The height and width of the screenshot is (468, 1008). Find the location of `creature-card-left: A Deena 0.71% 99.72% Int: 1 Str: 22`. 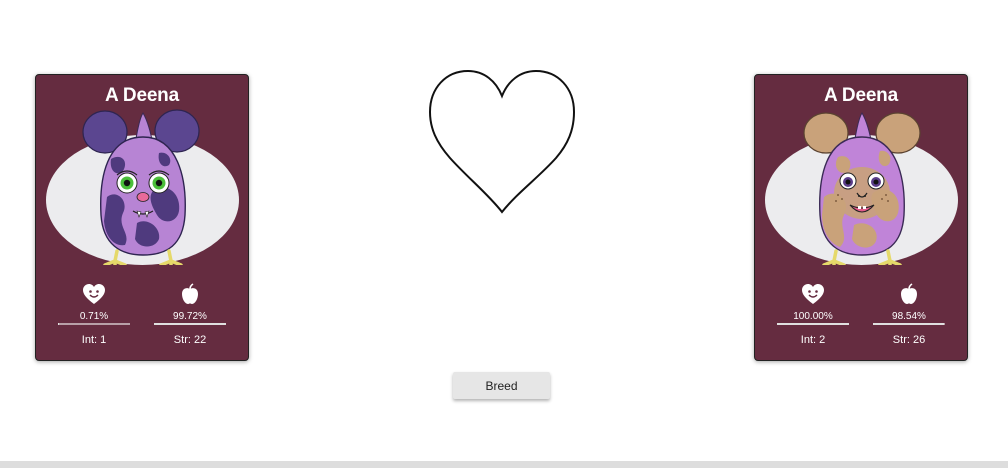

creature-card-left: A Deena 0.71% 99.72% Int: 1 Str: 22 is located at coordinates (142, 217).